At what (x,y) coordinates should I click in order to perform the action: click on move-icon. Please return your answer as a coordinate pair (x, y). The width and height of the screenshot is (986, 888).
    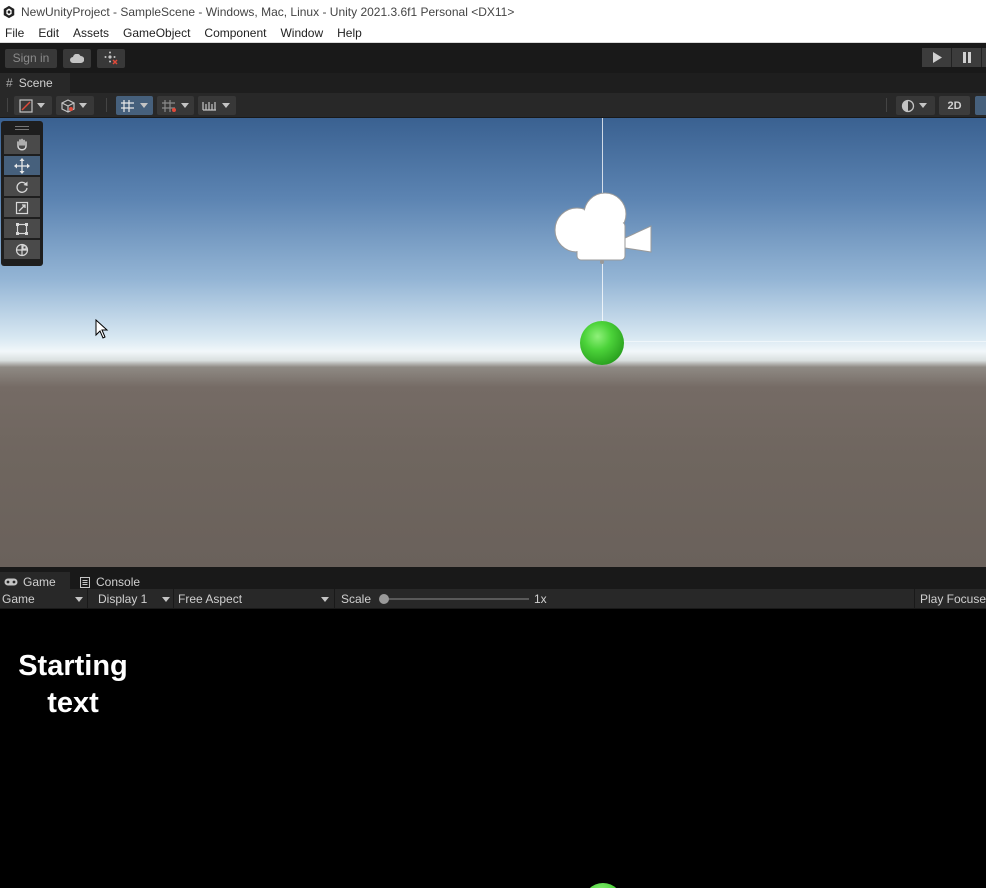
    Looking at the image, I should click on (22, 165).